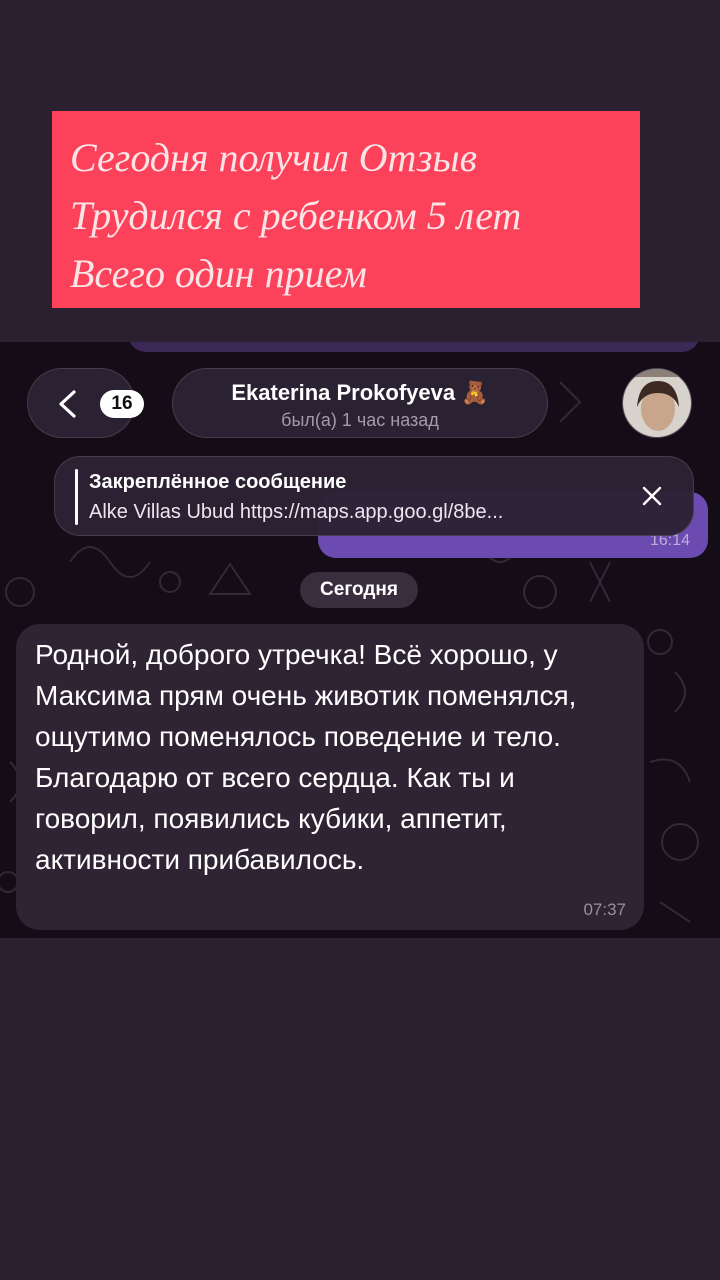 The height and width of the screenshot is (1280, 720). What do you see at coordinates (414, 347) in the screenshot?
I see `outgoing-message-partial` at bounding box center [414, 347].